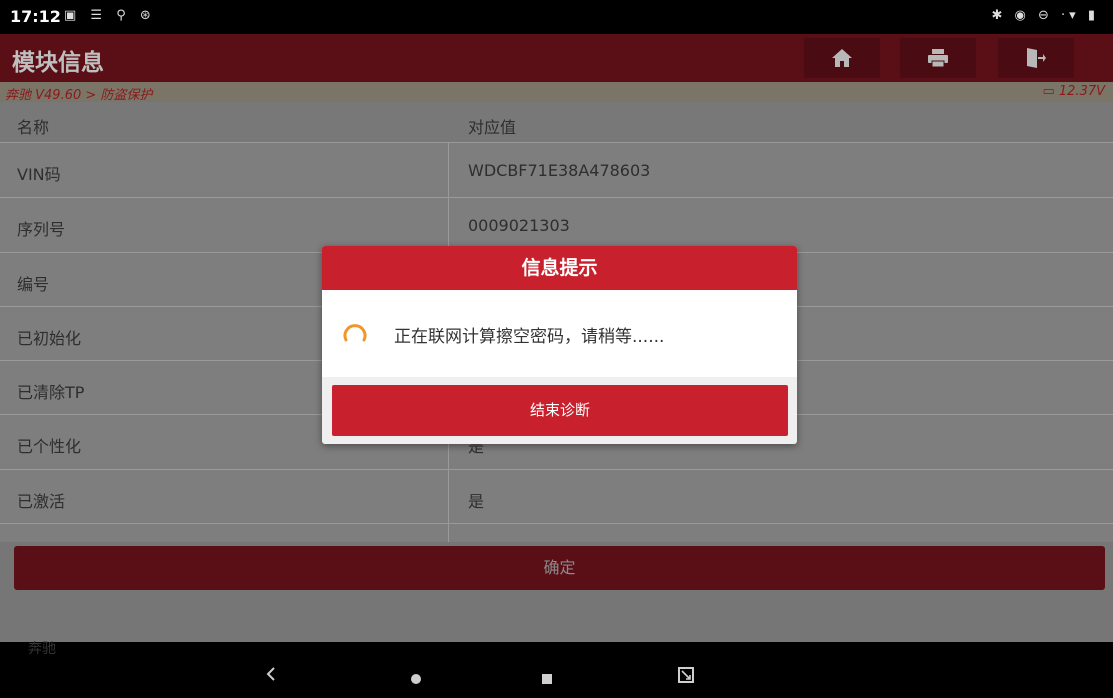 The image size is (1113, 698). I want to click on status-bar: 17:12 ▣ ☰ ⚲ ⊛ ✱ ◉ ⊖ ·▾ ▮, so click(556, 17).